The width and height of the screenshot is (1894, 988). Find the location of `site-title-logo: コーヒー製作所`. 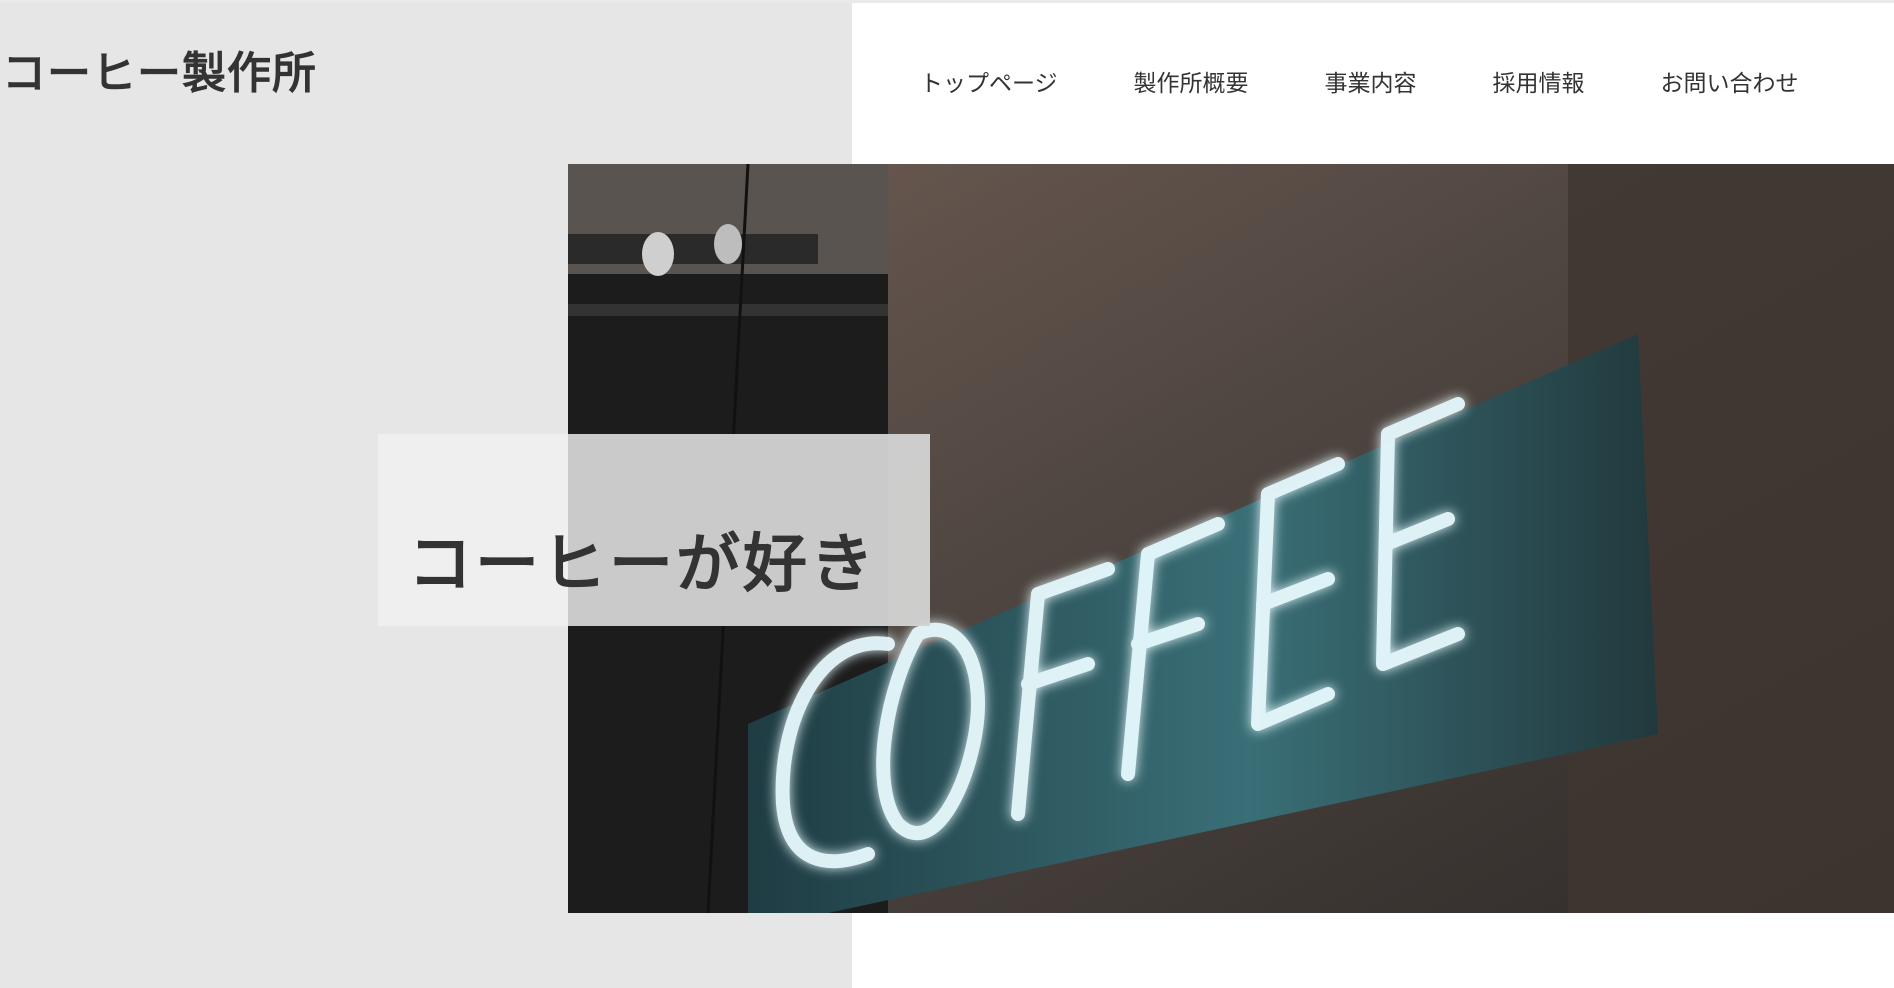

site-title-logo: コーヒー製作所 is located at coordinates (159, 74).